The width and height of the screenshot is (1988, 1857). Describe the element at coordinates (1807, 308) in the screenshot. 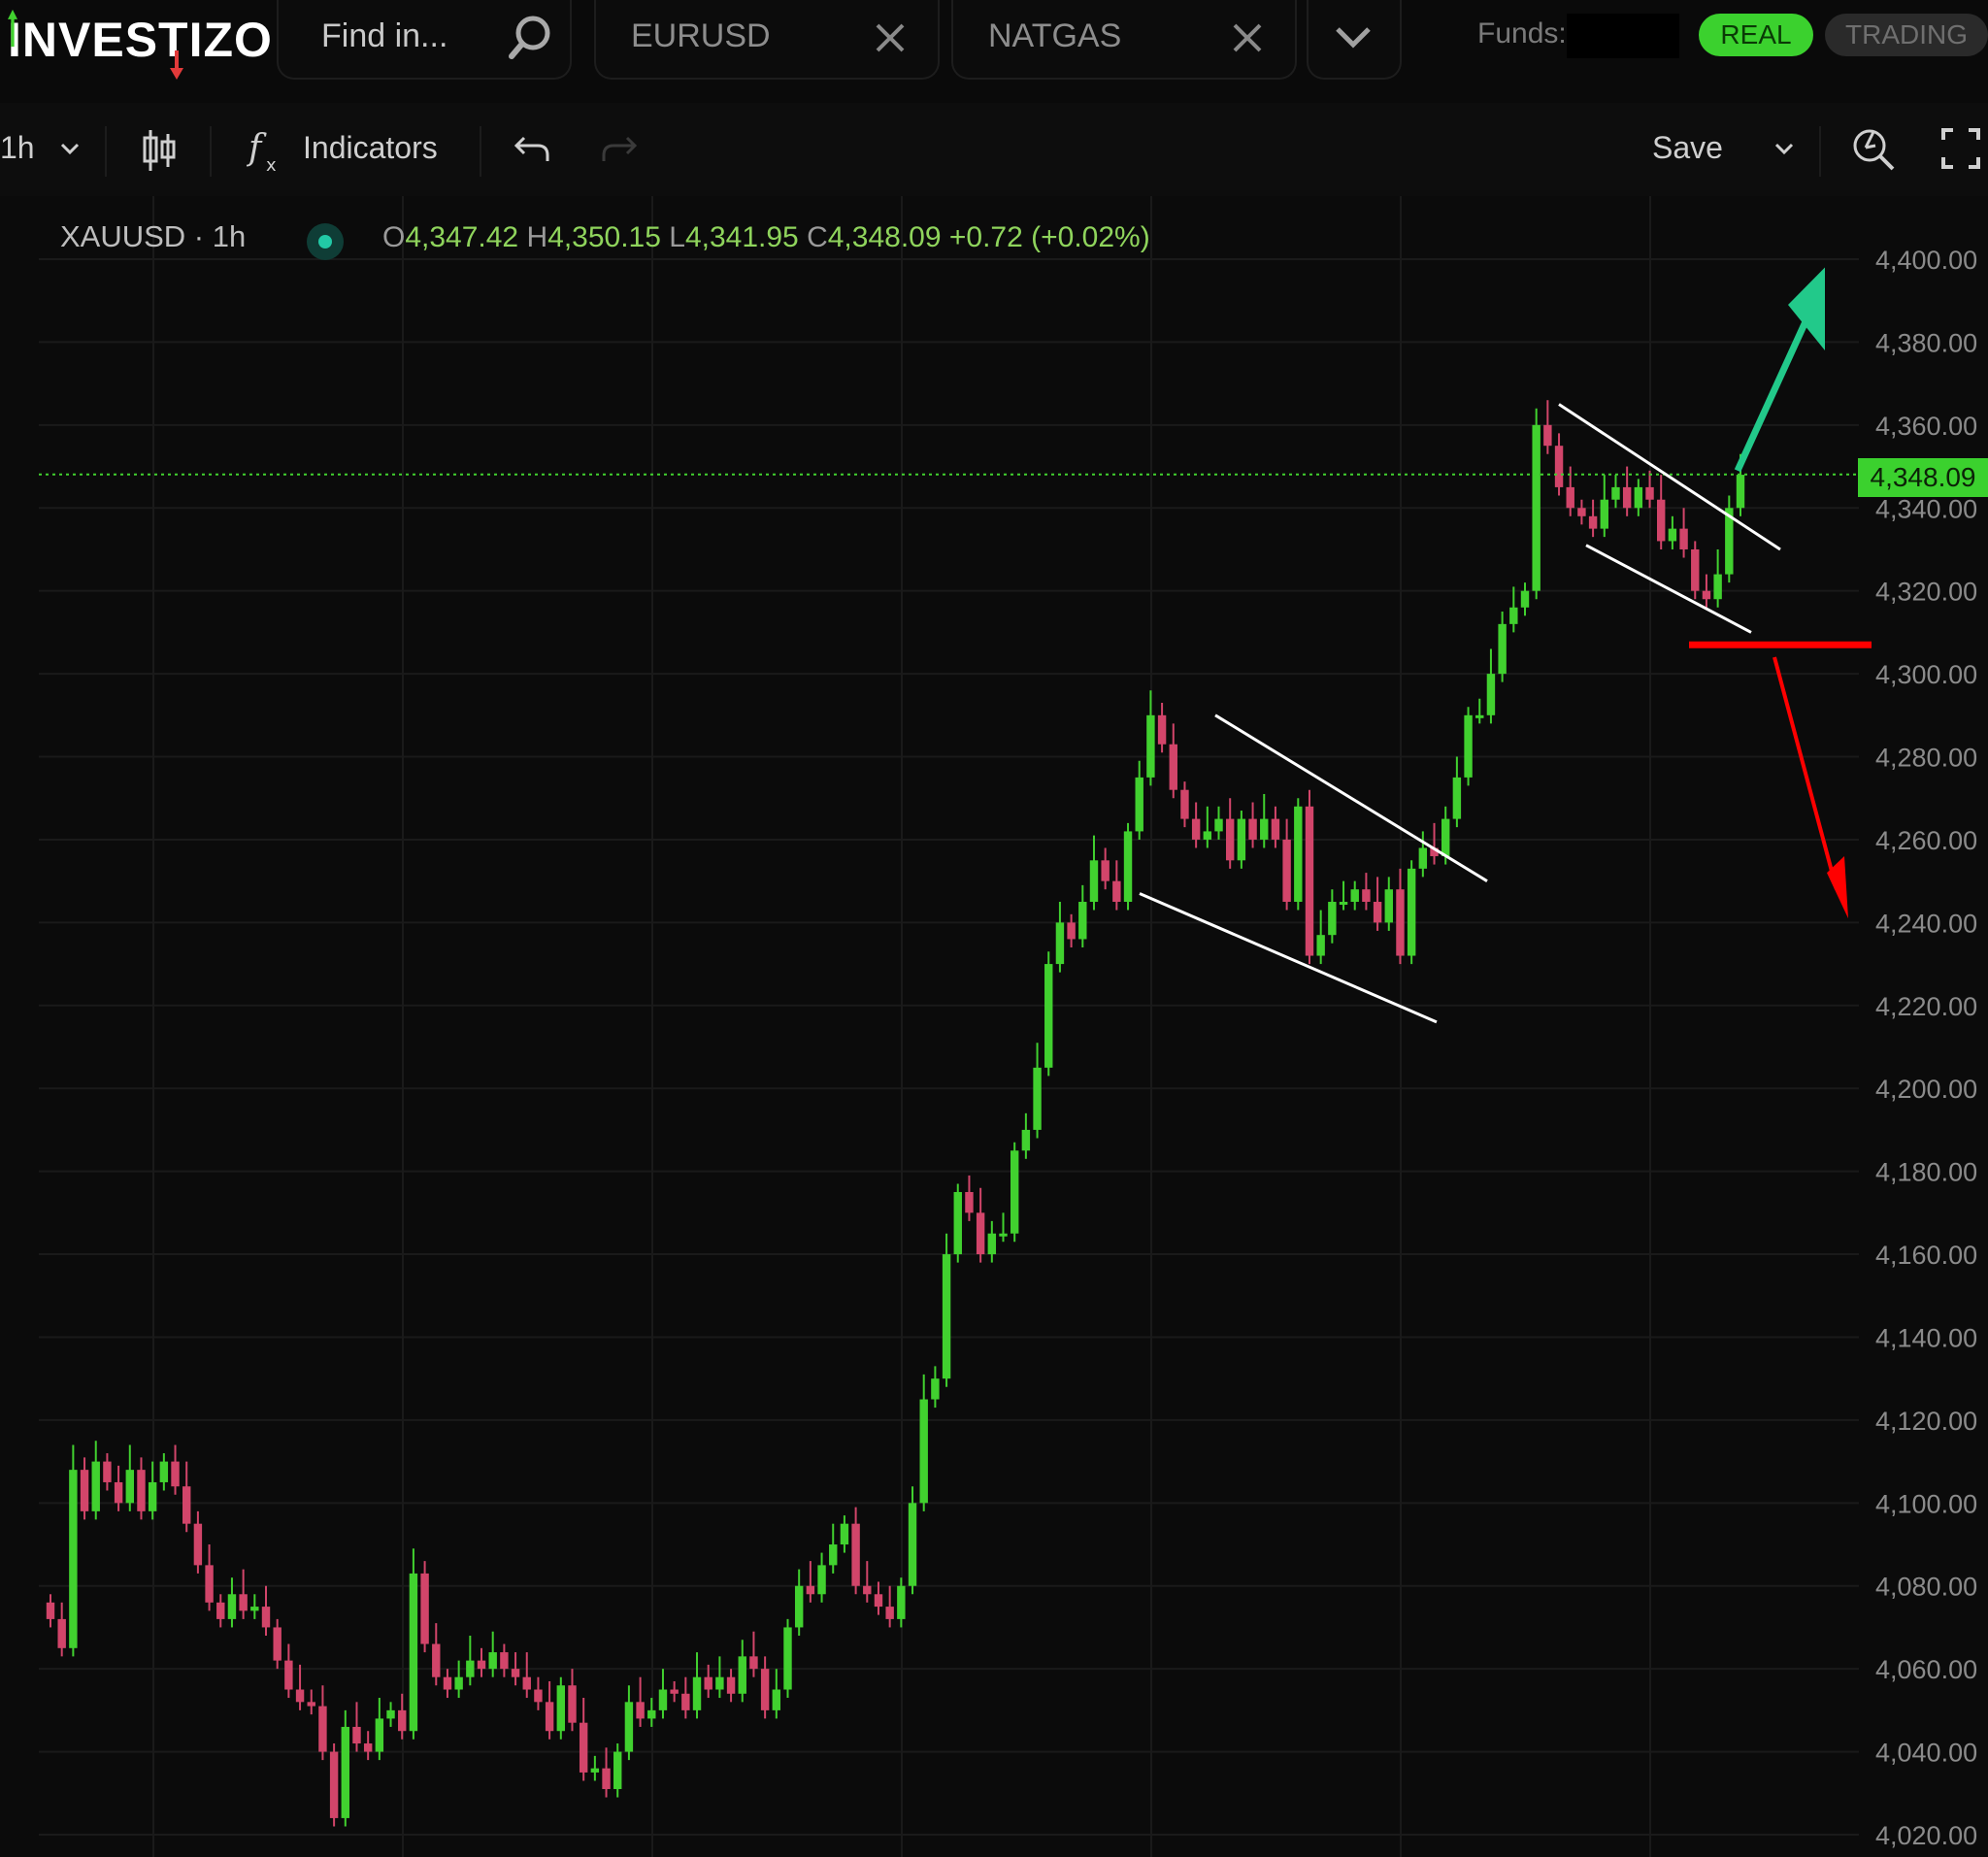

I see `arrow-up-icon` at that location.